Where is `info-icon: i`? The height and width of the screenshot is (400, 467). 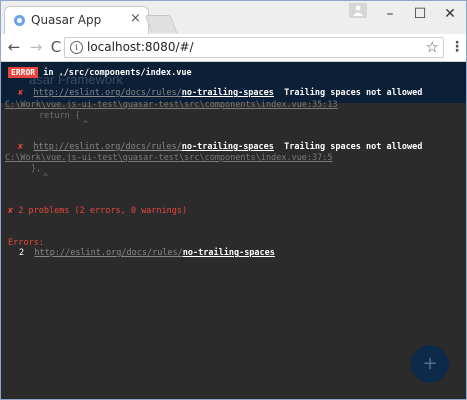 info-icon: i is located at coordinates (76, 47).